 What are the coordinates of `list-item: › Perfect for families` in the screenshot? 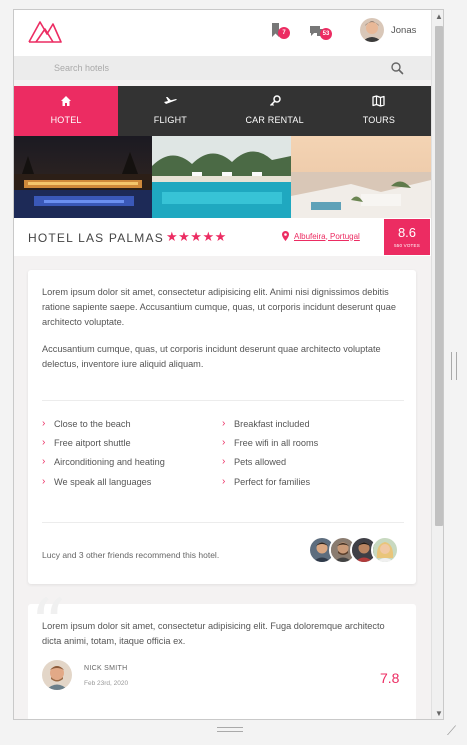 It's located at (266, 481).